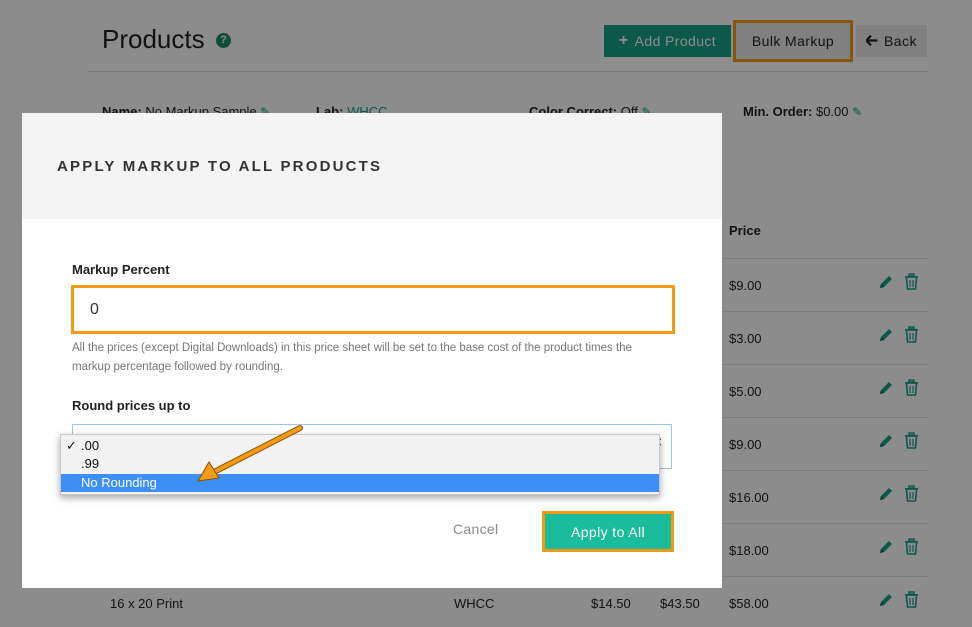 This screenshot has width=972, height=627. What do you see at coordinates (360, 483) in the screenshot?
I see `option-no-rounding: No Rounding` at bounding box center [360, 483].